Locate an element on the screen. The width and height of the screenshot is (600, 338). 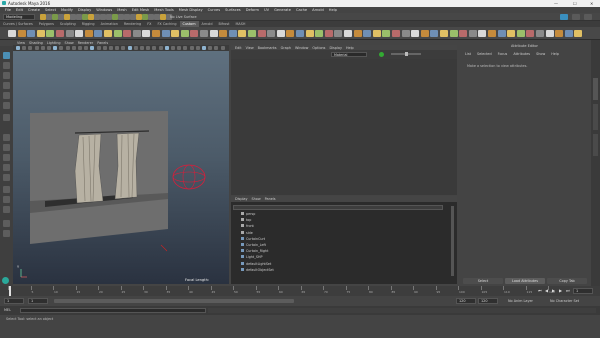
select-button: Select is located at coordinates (483, 281).